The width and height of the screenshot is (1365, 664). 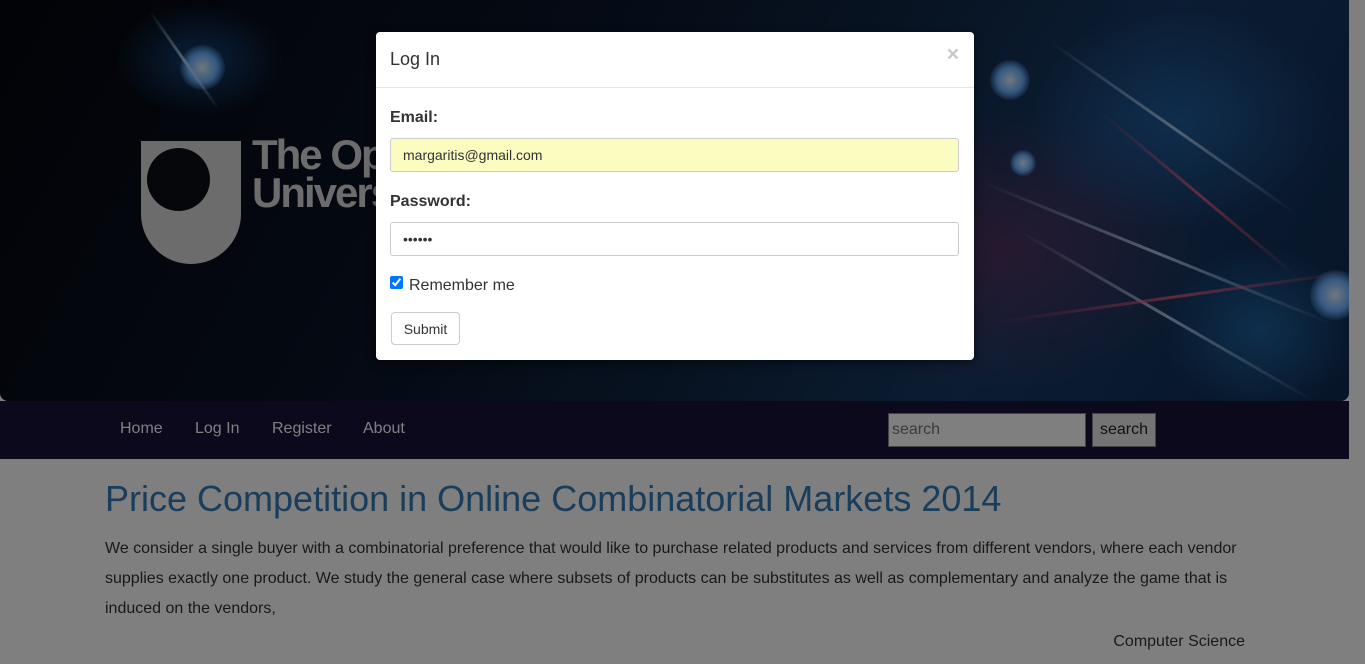 What do you see at coordinates (425, 328) in the screenshot?
I see `submit-button: Submit` at bounding box center [425, 328].